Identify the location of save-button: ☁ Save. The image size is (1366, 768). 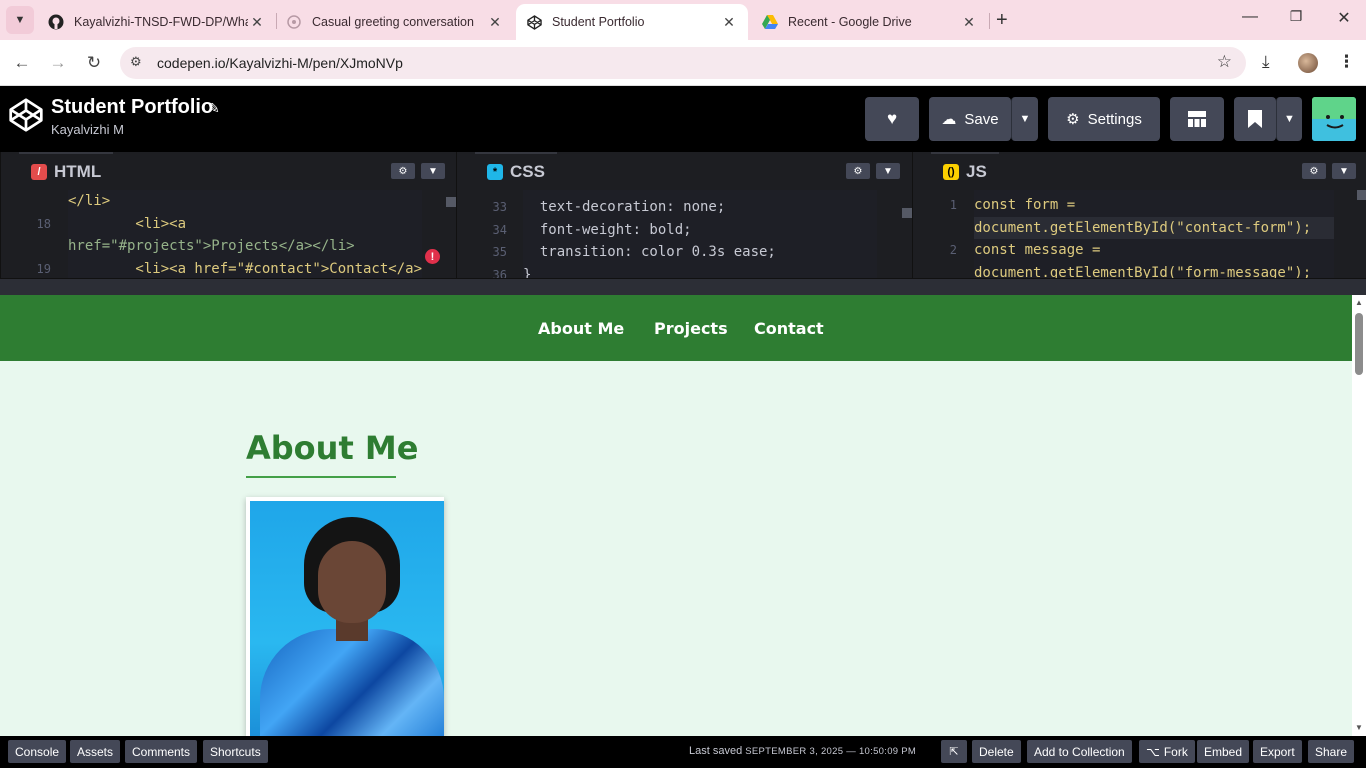
(970, 119).